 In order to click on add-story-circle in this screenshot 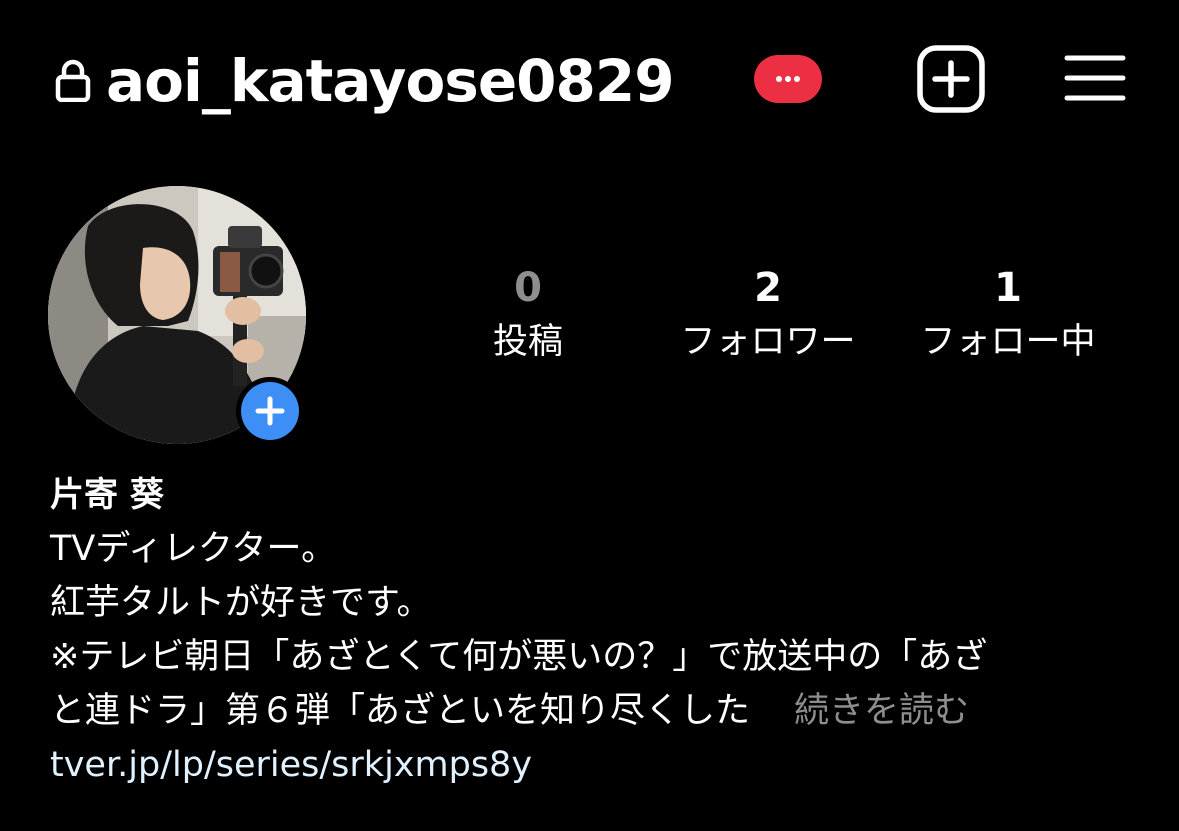, I will do `click(270, 411)`.